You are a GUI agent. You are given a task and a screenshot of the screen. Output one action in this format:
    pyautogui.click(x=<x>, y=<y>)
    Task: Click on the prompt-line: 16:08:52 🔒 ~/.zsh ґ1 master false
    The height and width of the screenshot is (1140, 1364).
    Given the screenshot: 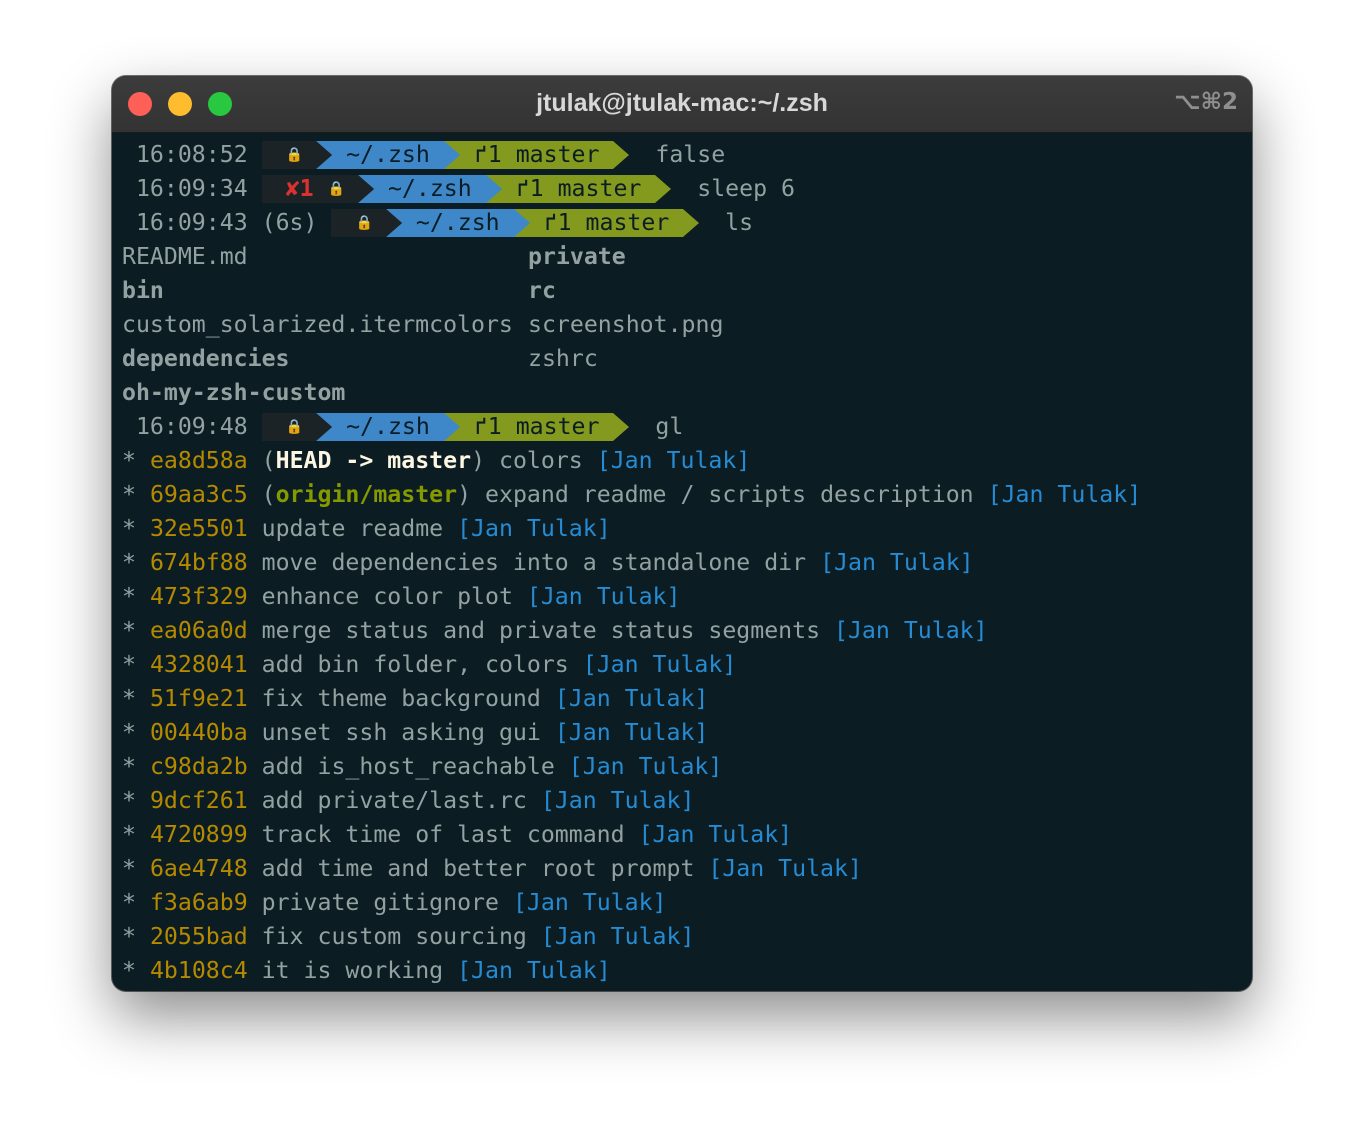 What is the action you would take?
    pyautogui.click(x=687, y=155)
    